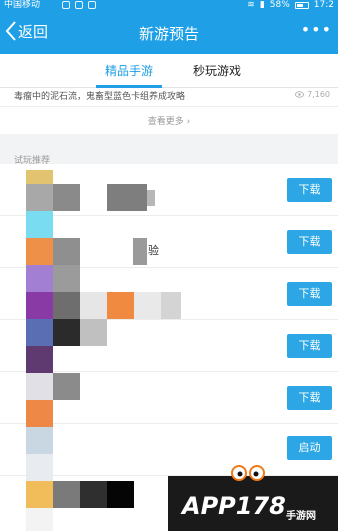 The image size is (338, 531). I want to click on watermark-logo: APP178 手游网, so click(253, 498).